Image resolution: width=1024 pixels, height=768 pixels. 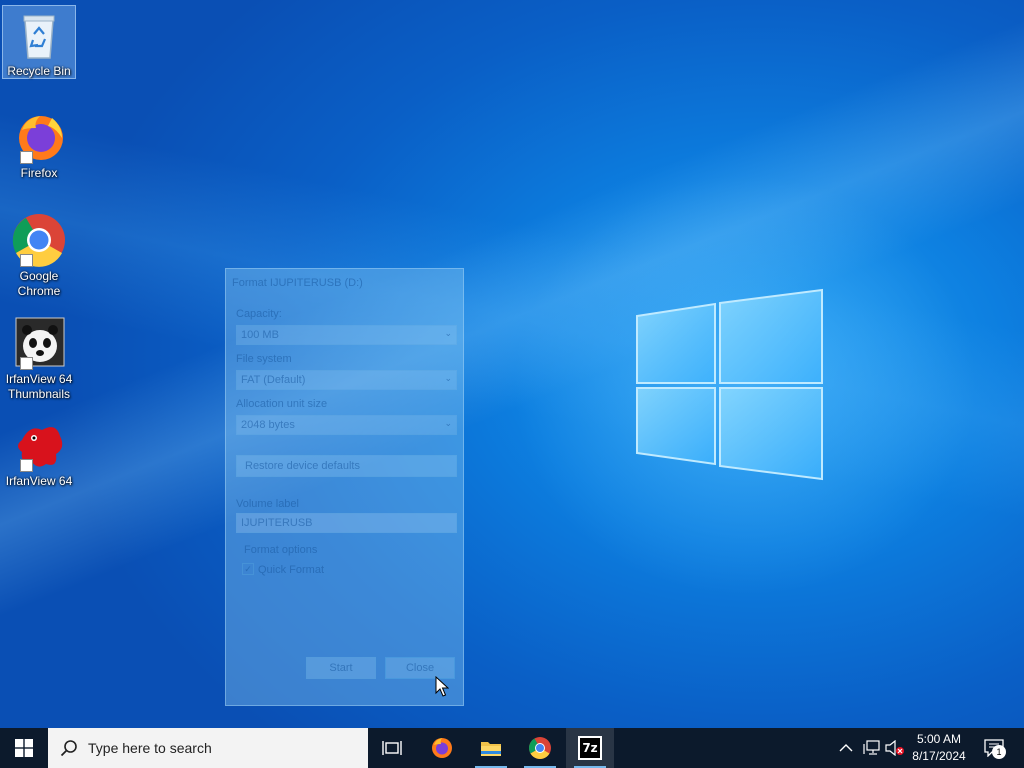 I want to click on allocation-select: 2048 bytes ⌄, so click(x=346, y=425).